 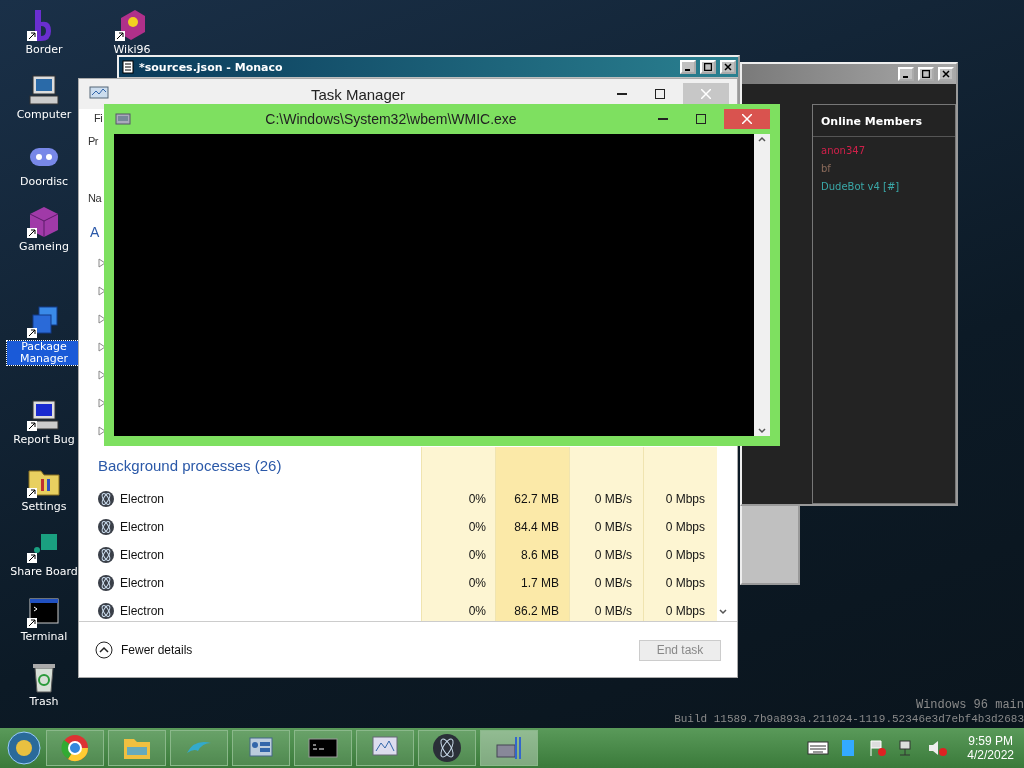 What do you see at coordinates (44, 572) in the screenshot?
I see `icon-label: Share Board` at bounding box center [44, 572].